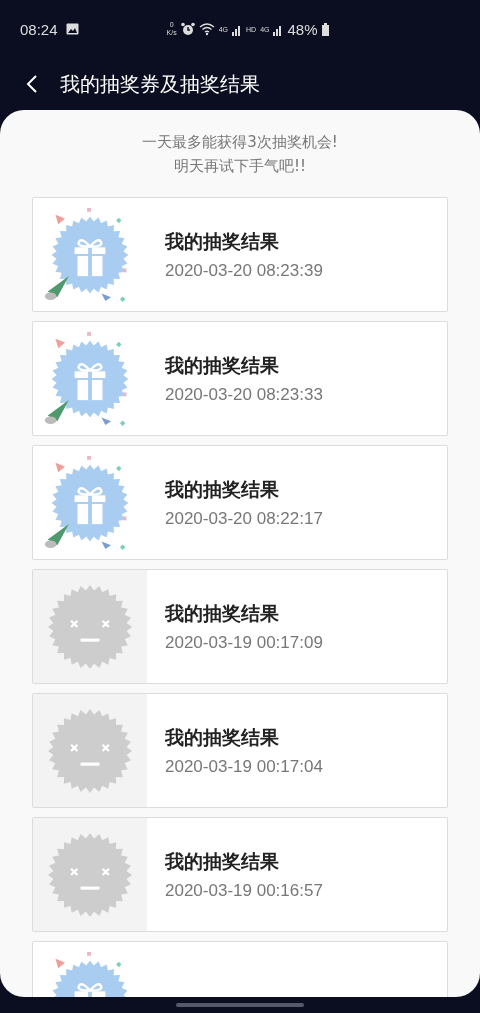  I want to click on battery-percent: 48%, so click(302, 29).